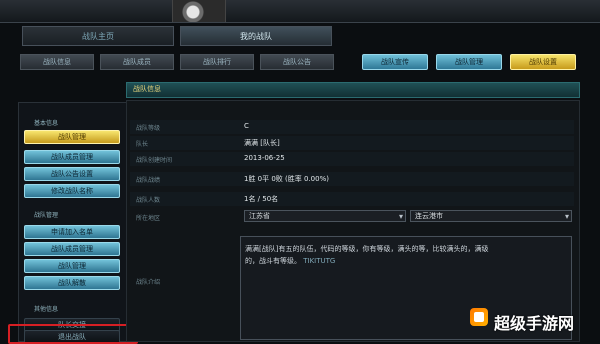 Image resolution: width=600 pixels, height=344 pixels. What do you see at coordinates (264, 158) in the screenshot?
I see `created-date-value: 2013-06-25` at bounding box center [264, 158].